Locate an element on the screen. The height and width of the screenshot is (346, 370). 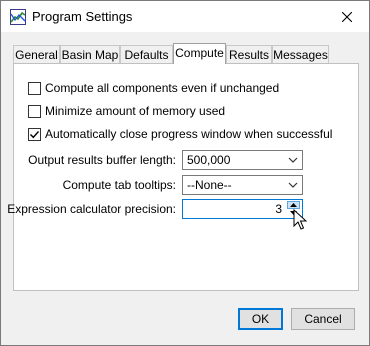
buffer-length-select: 500,000 is located at coordinates (242, 160).